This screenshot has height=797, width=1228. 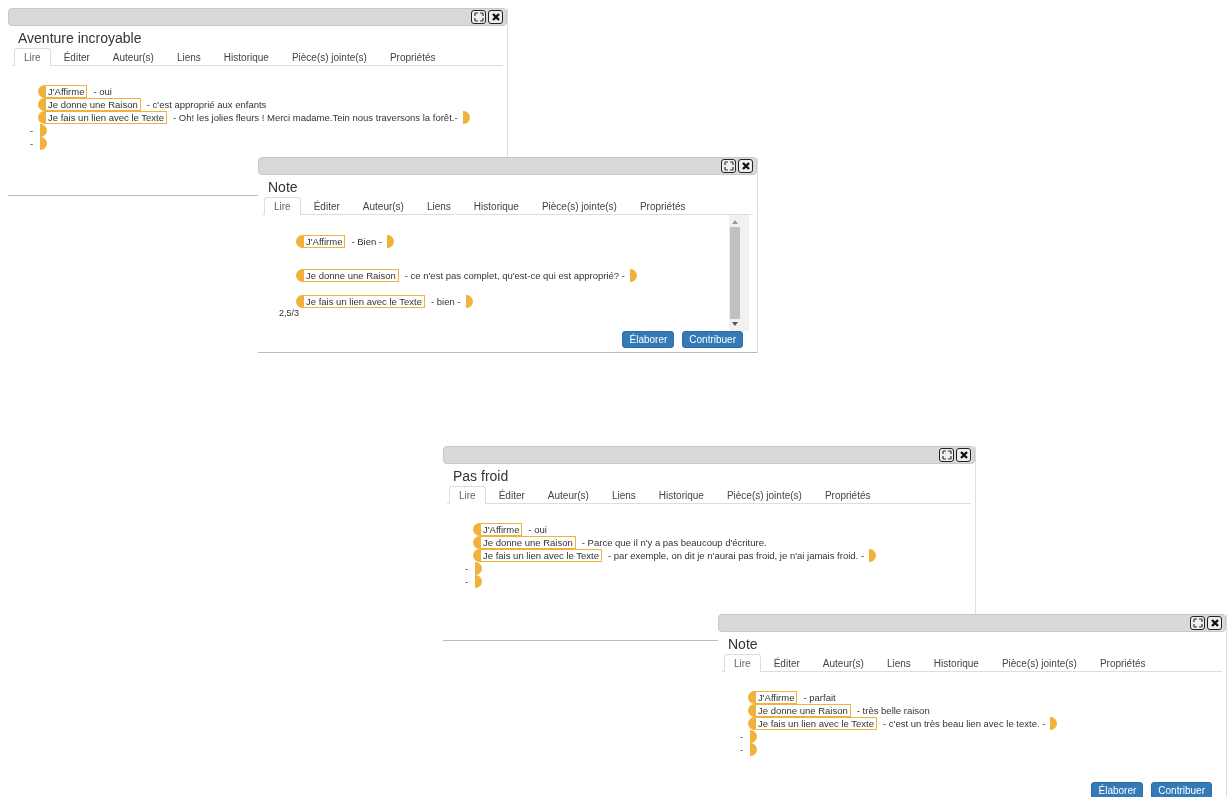 I want to click on up-arrow-icon, so click(x=735, y=222).